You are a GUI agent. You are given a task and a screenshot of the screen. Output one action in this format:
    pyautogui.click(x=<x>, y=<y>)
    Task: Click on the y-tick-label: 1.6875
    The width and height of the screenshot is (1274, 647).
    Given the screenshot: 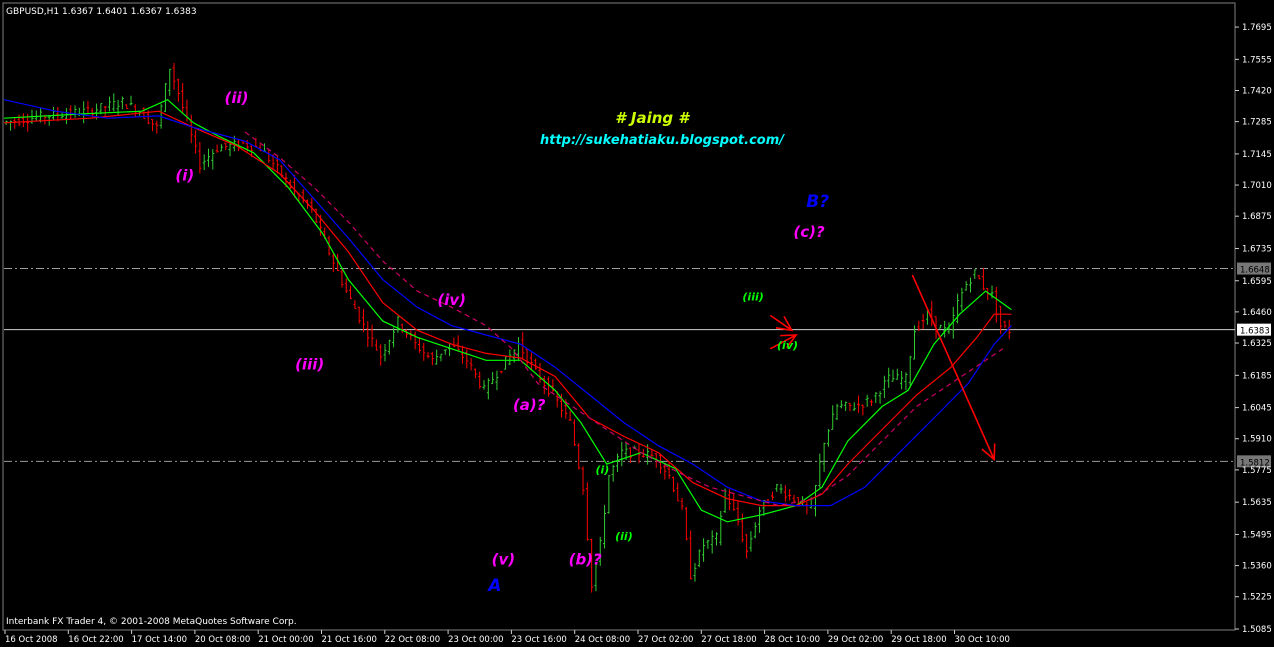 What is the action you would take?
    pyautogui.click(x=1257, y=217)
    